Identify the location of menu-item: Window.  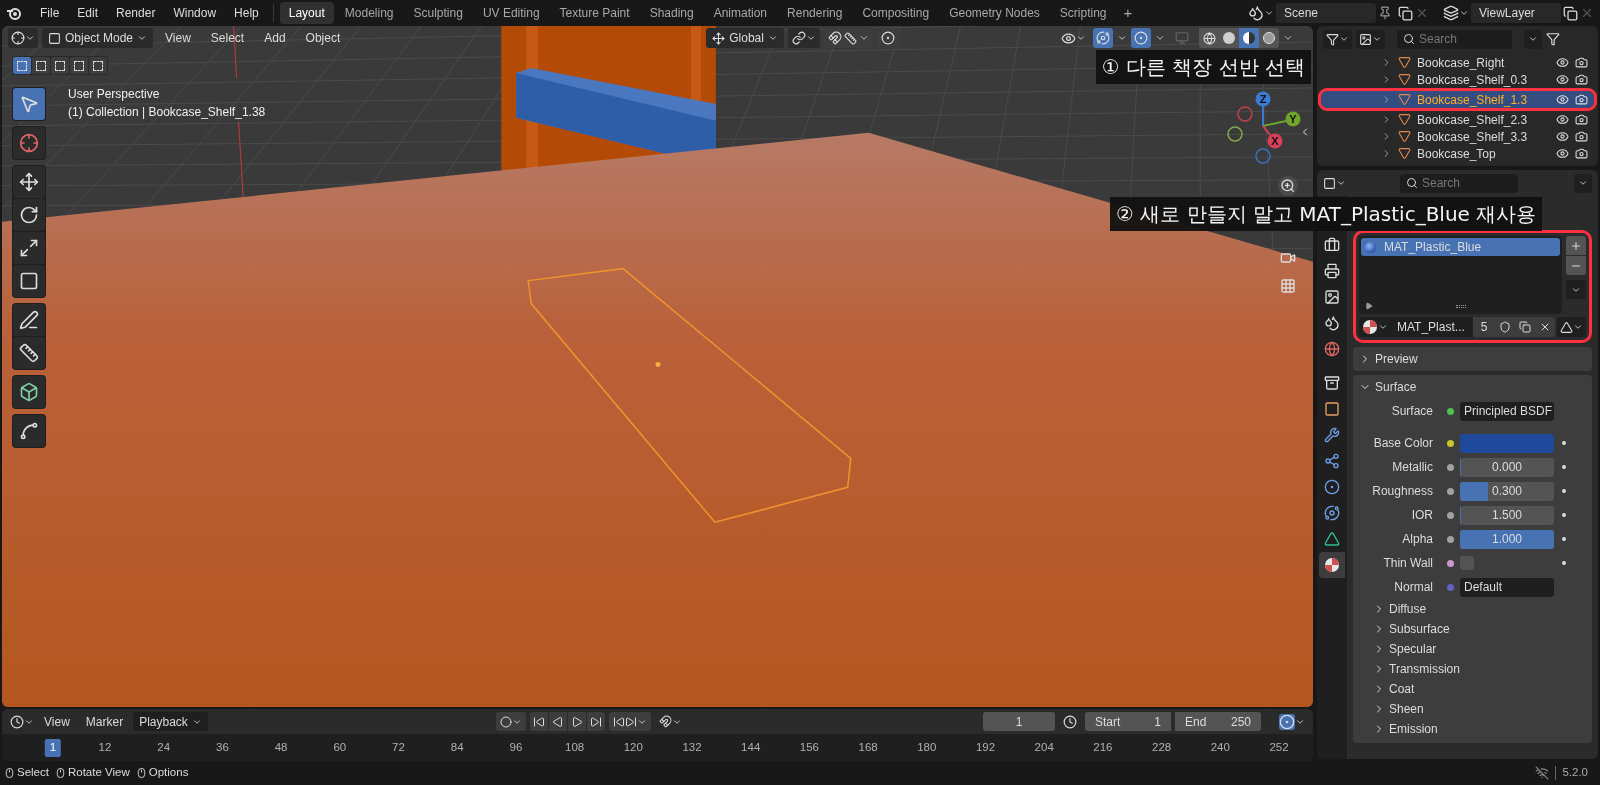
(195, 13).